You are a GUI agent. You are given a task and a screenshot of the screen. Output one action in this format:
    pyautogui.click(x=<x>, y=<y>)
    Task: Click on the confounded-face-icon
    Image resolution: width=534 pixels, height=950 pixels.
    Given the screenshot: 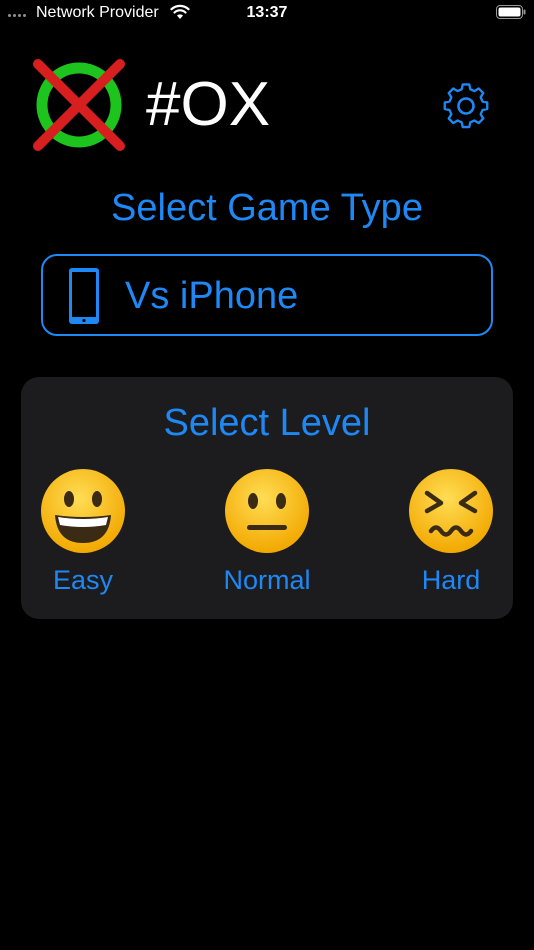 What is the action you would take?
    pyautogui.click(x=451, y=511)
    